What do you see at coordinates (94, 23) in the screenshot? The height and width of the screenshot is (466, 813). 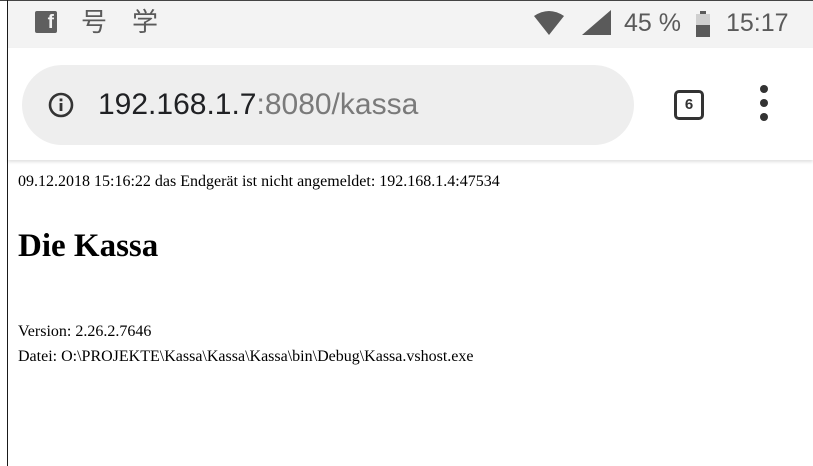 I see `notification-glyph-icon: 号` at bounding box center [94, 23].